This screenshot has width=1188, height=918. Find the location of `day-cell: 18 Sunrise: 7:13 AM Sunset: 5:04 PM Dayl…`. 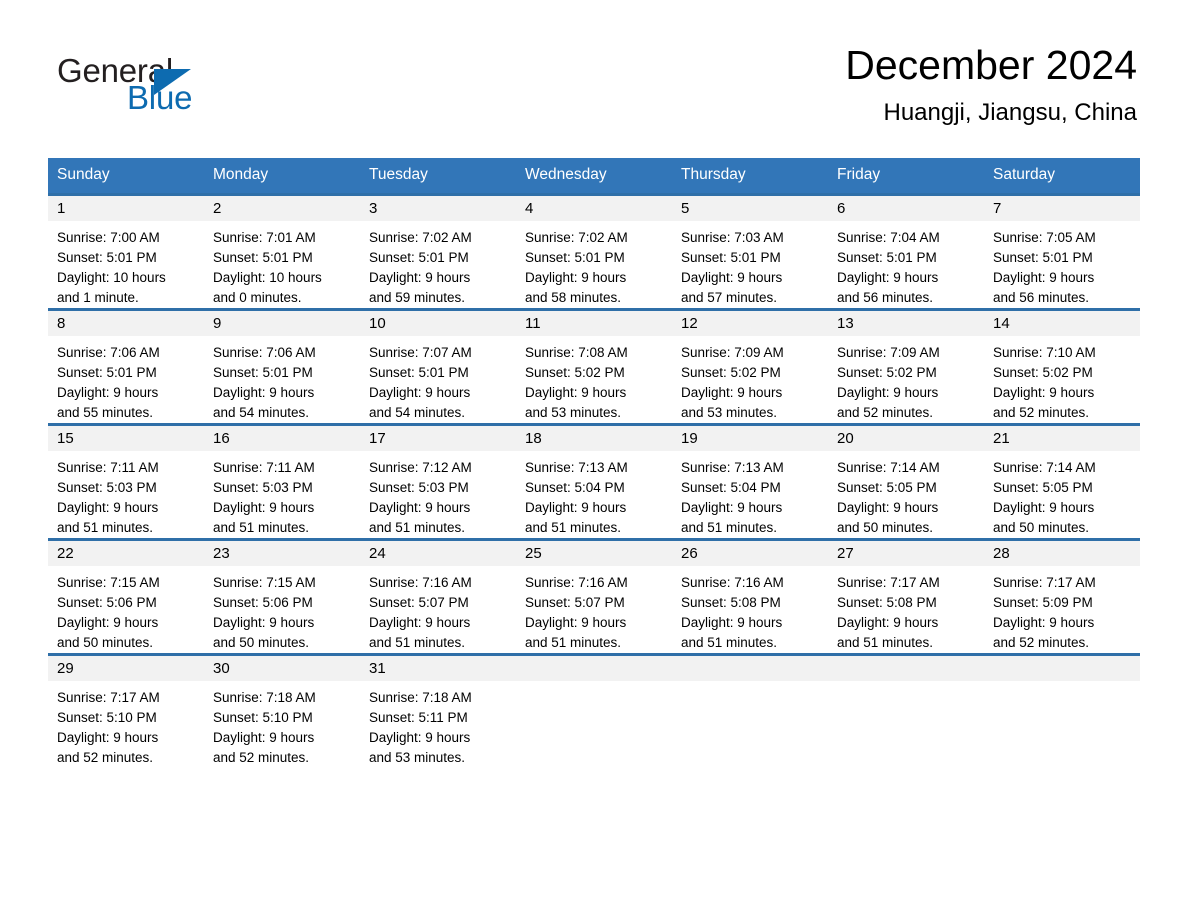

day-cell: 18 Sunrise: 7:13 AM Sunset: 5:04 PM Dayl… is located at coordinates (594, 482).